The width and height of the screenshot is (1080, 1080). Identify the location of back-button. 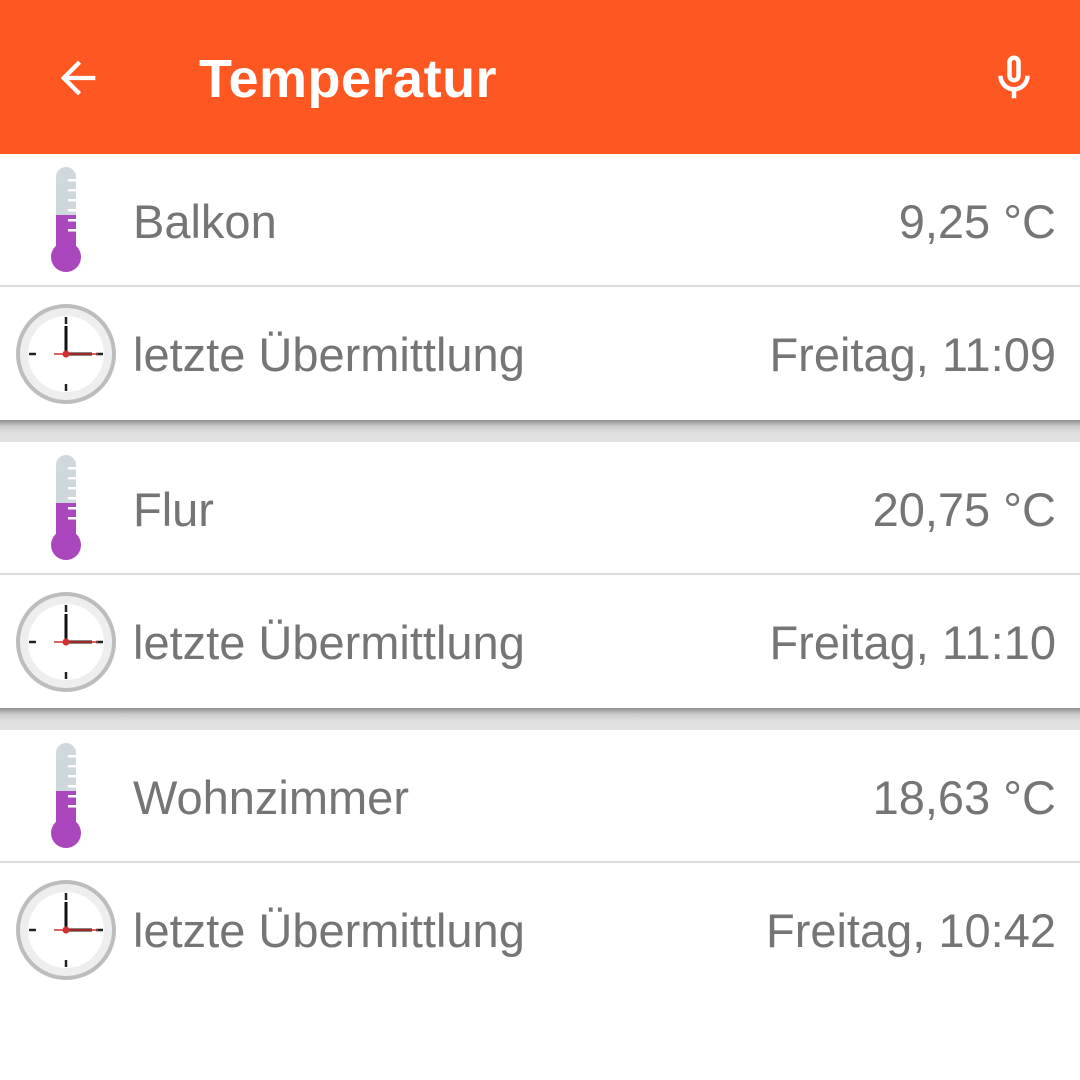
(78, 78).